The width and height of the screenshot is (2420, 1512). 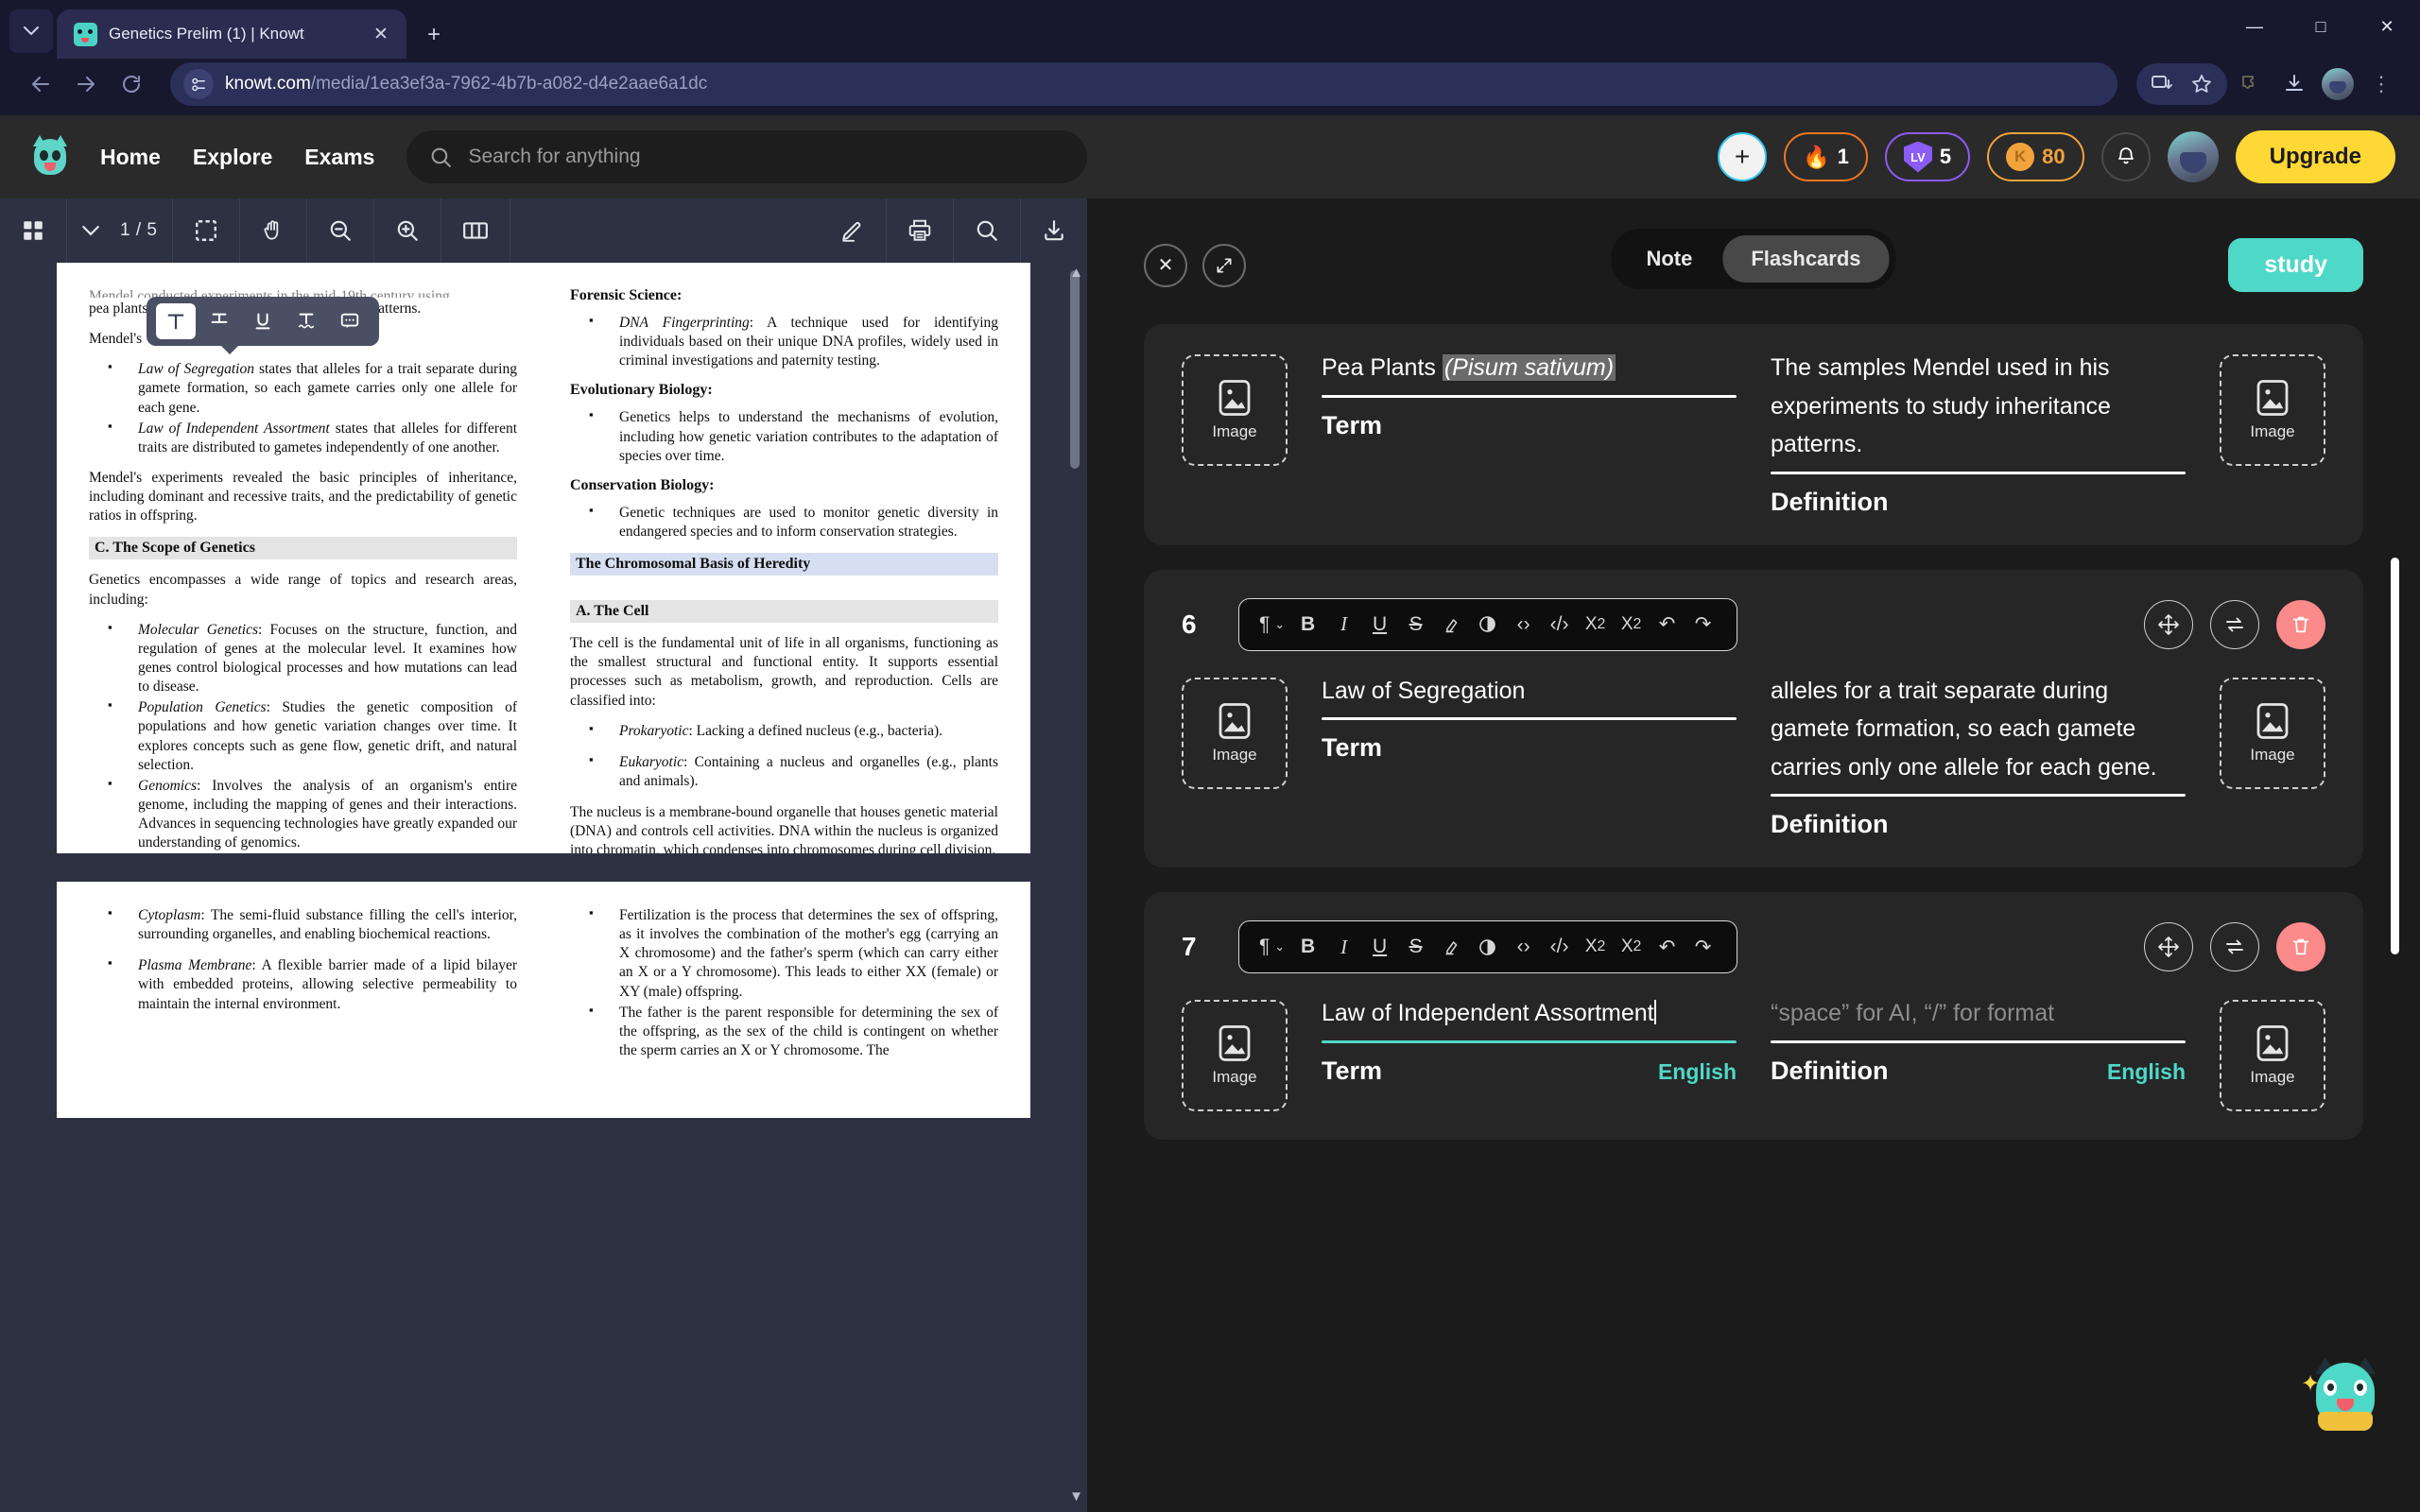 What do you see at coordinates (50, 157) in the screenshot?
I see `knowt-owl-logo` at bounding box center [50, 157].